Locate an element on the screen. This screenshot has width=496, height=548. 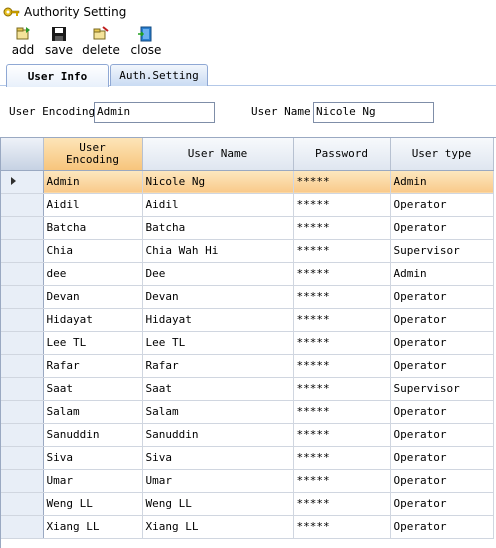
cell-user-encoding: Umar is located at coordinates (93, 481).